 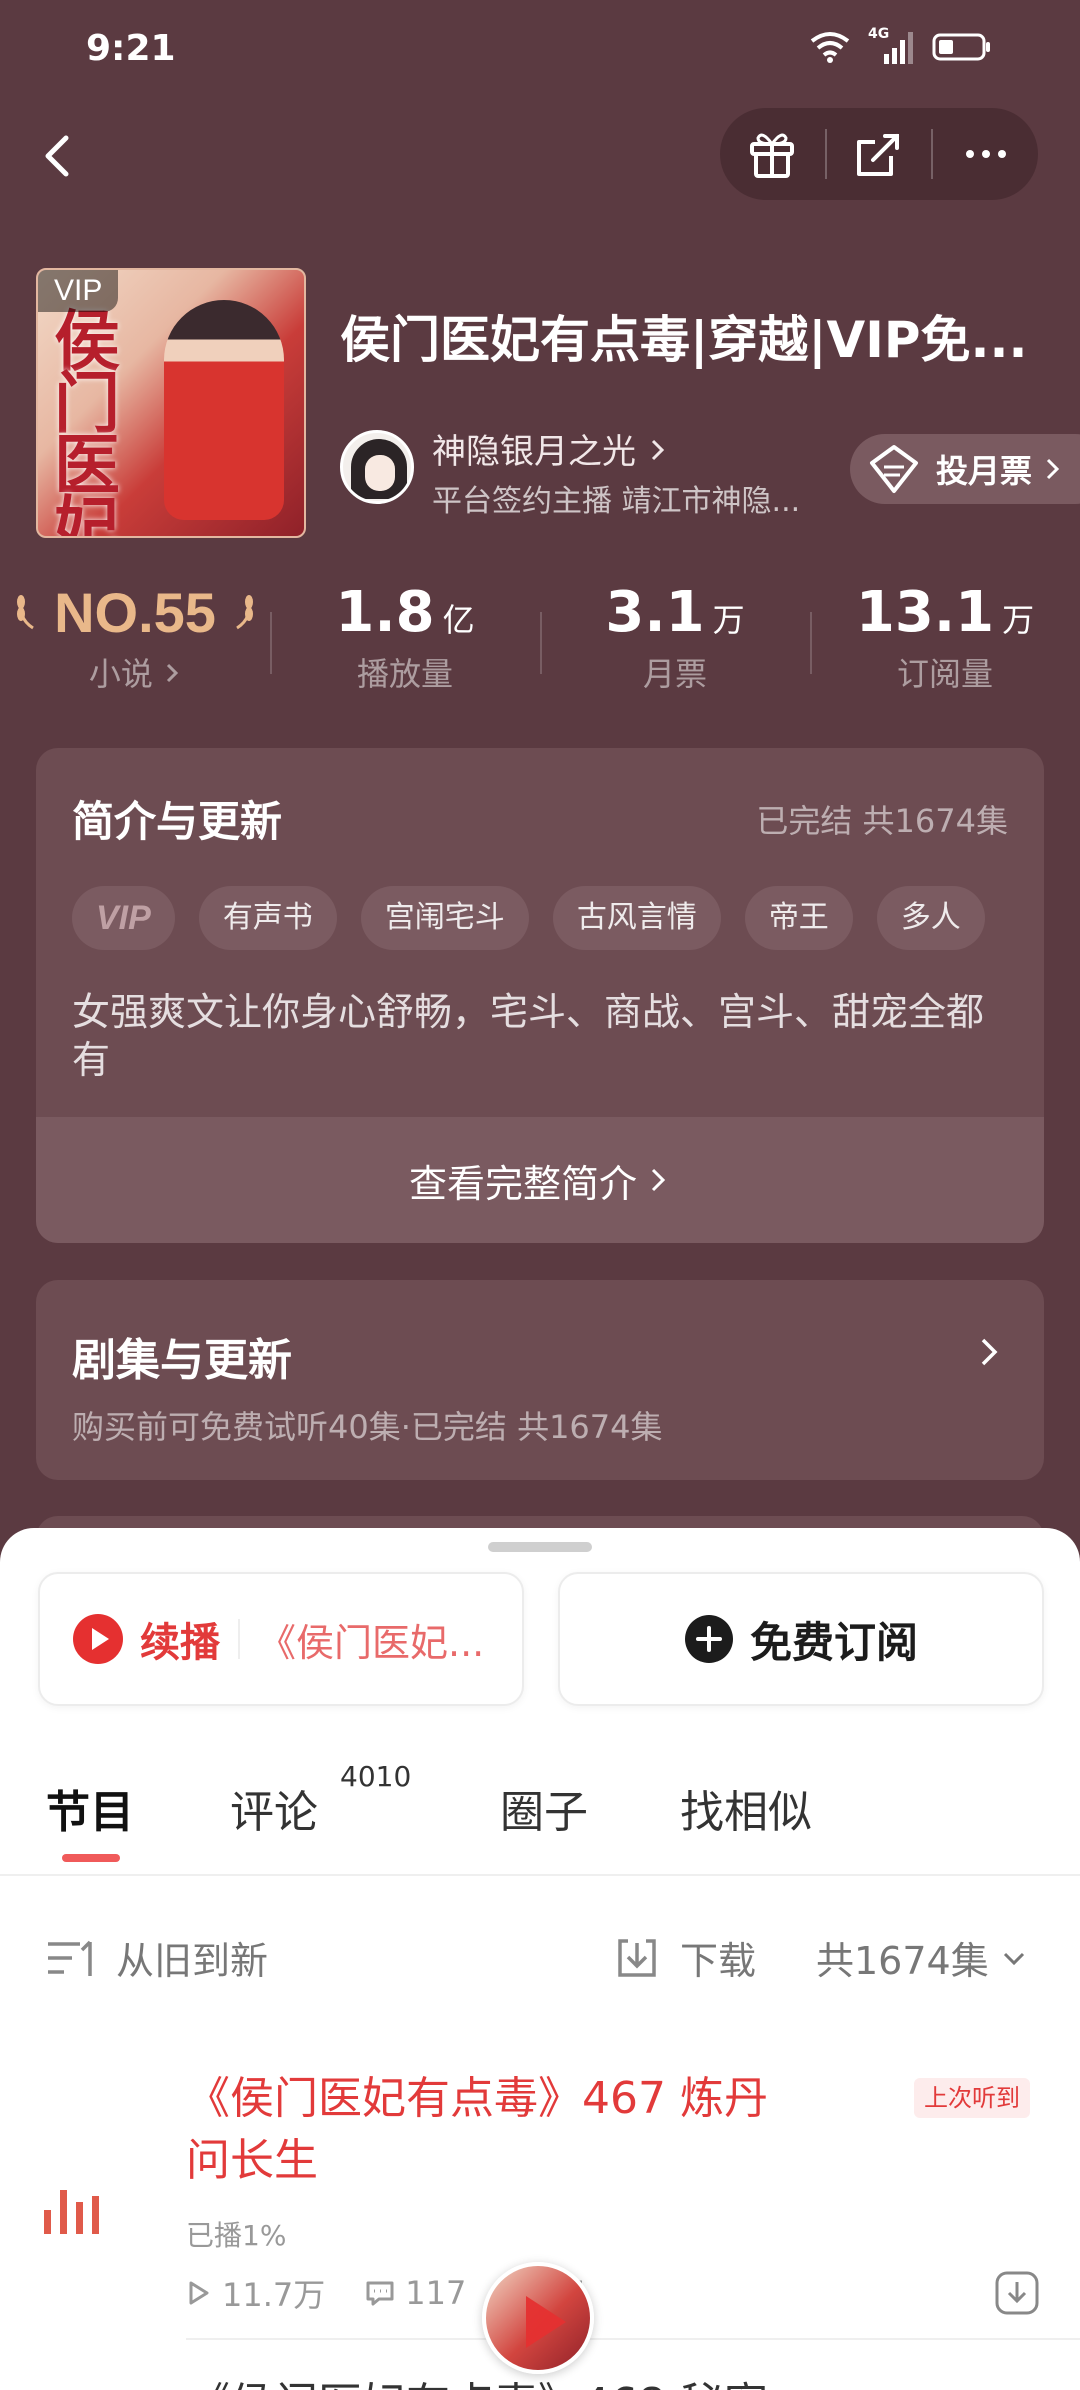 I want to click on sheet-handle, so click(x=540, y=1547).